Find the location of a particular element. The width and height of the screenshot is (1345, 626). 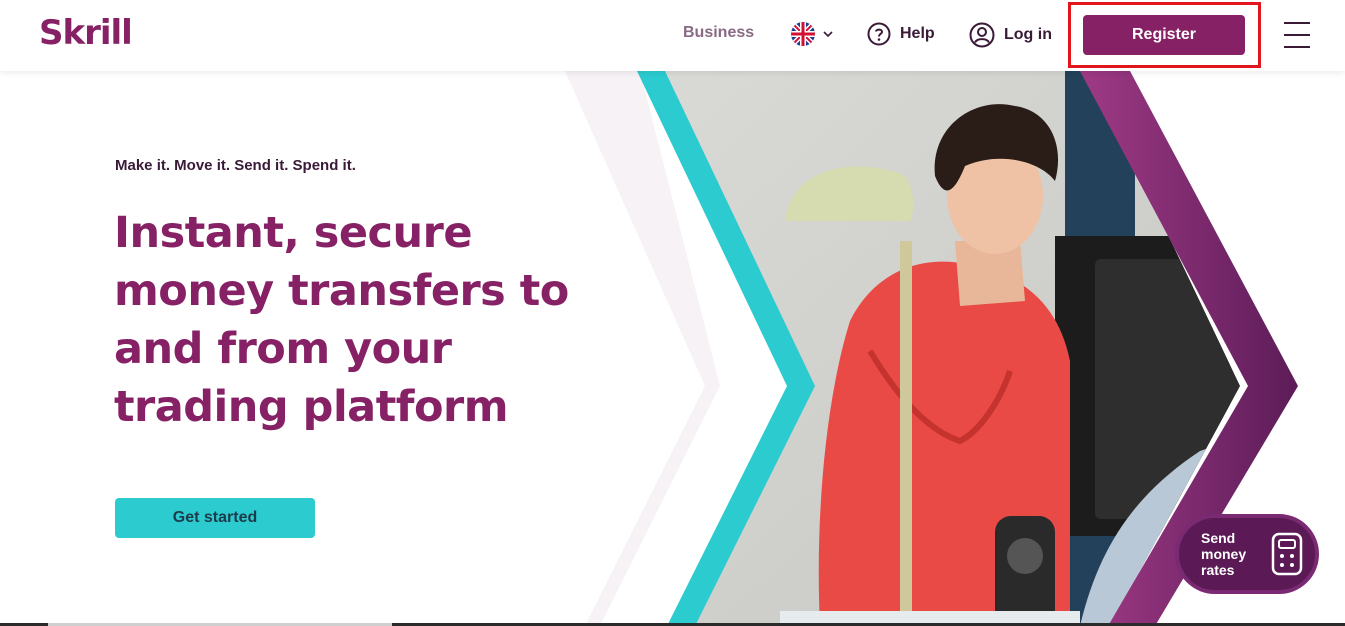

hero-tagline: Make it. Move it. Send it. Spend it. is located at coordinates (235, 165).